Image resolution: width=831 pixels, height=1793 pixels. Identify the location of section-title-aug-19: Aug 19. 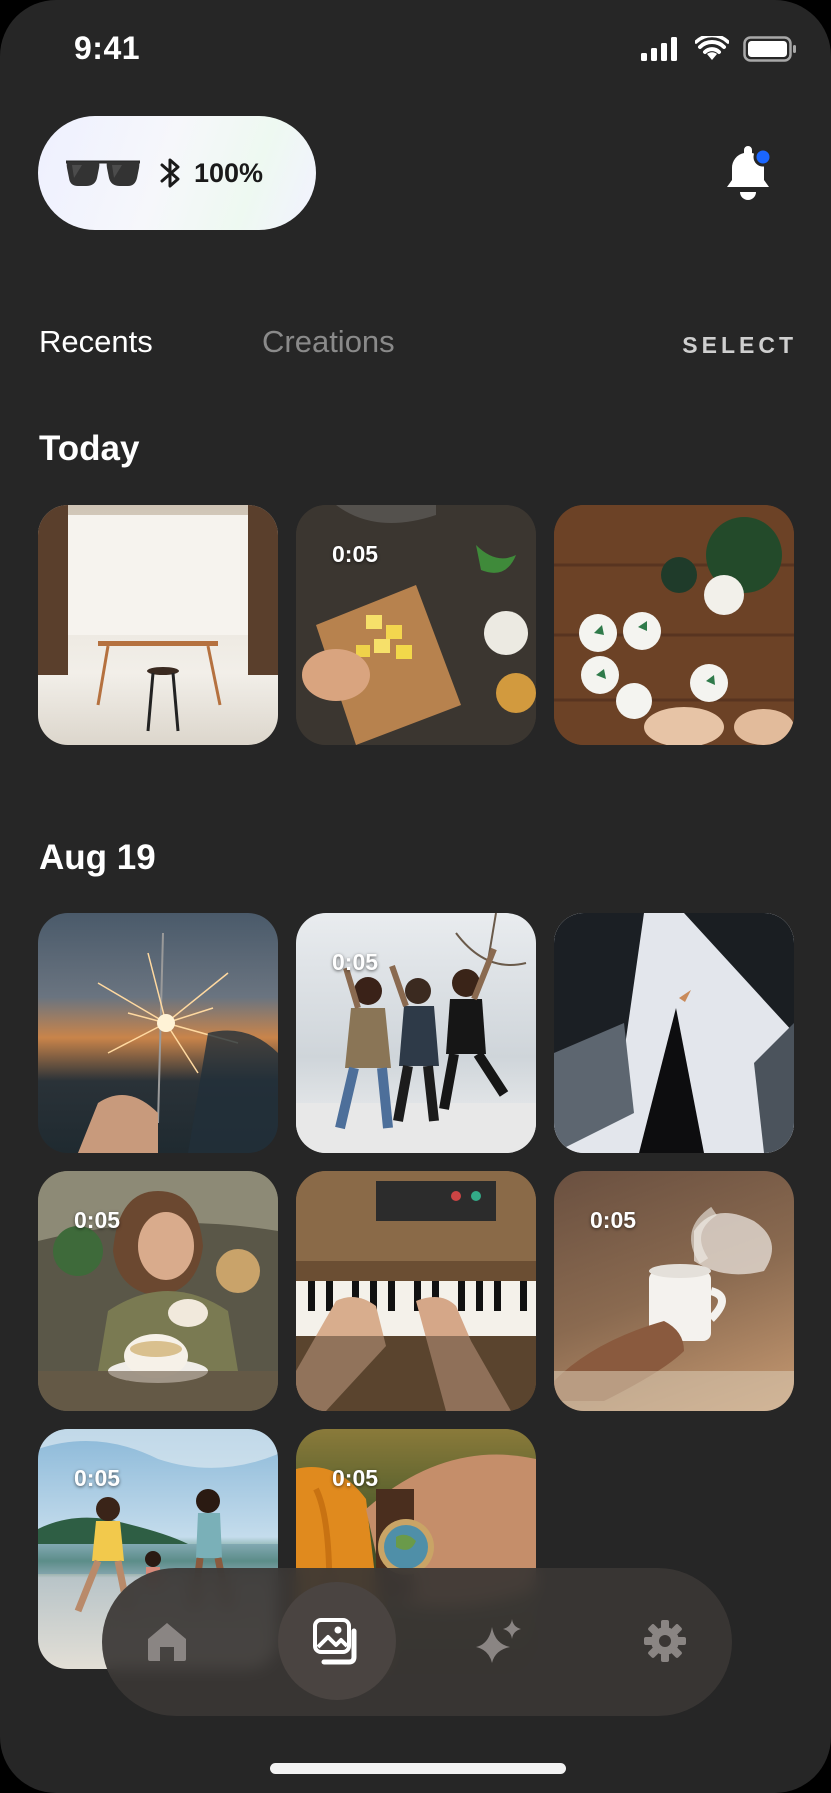
(97, 857).